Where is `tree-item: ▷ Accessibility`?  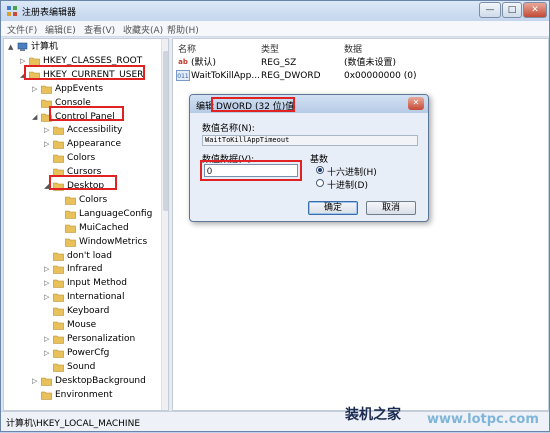 tree-item: ▷ Accessibility is located at coordinates (101, 130).